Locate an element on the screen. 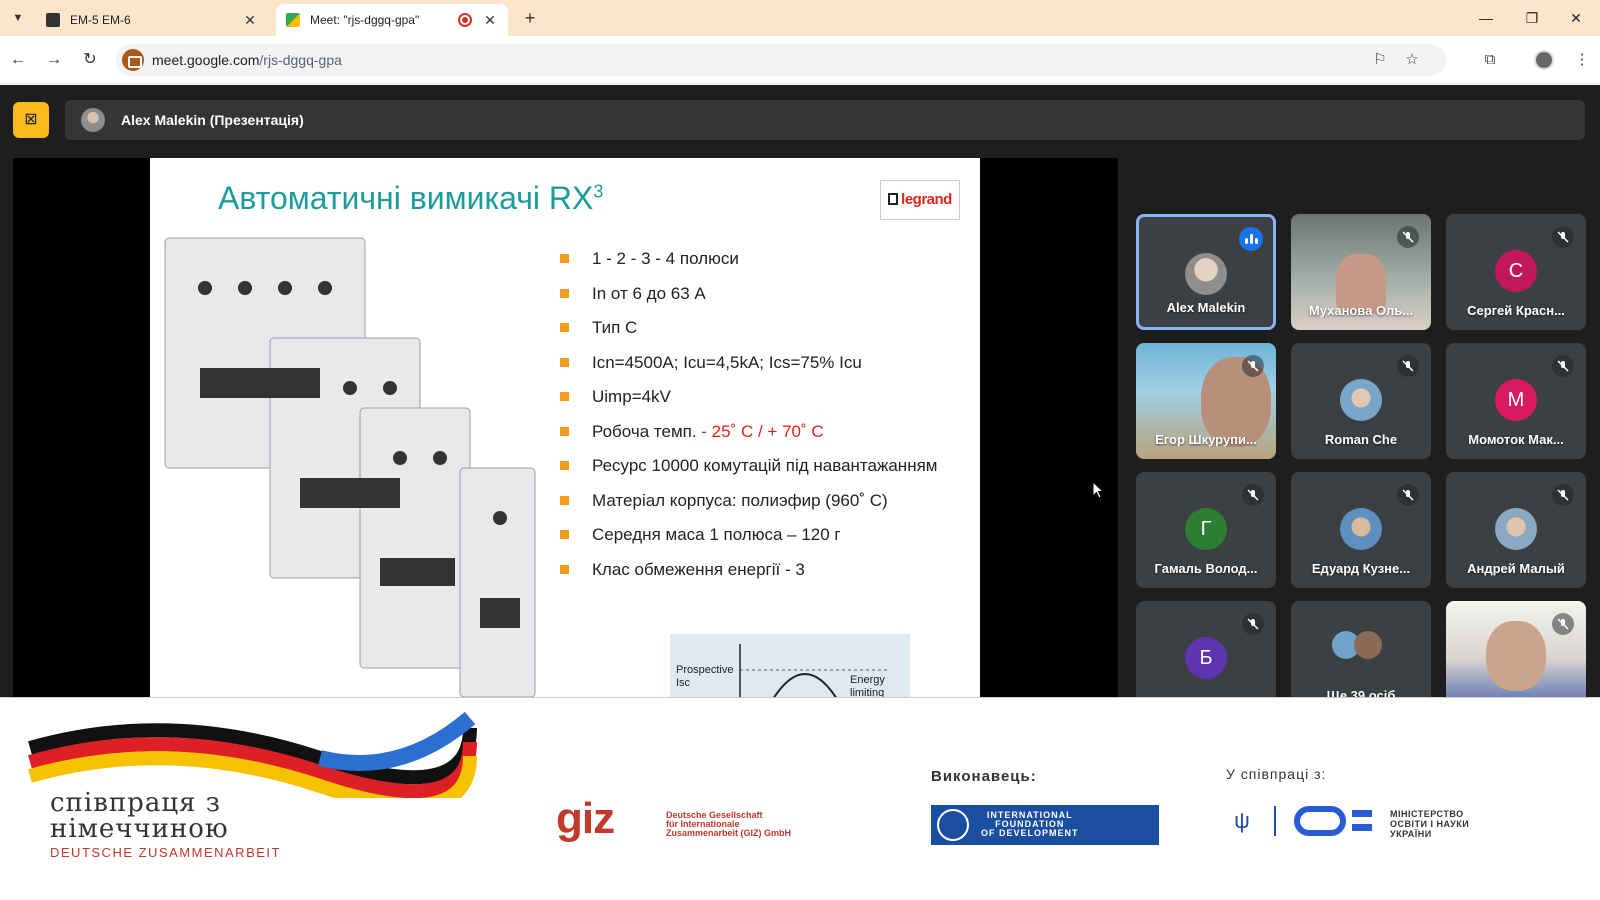 Image resolution: width=1600 pixels, height=900 pixels. participant-tile: Андрей Малый is located at coordinates (1516, 530).